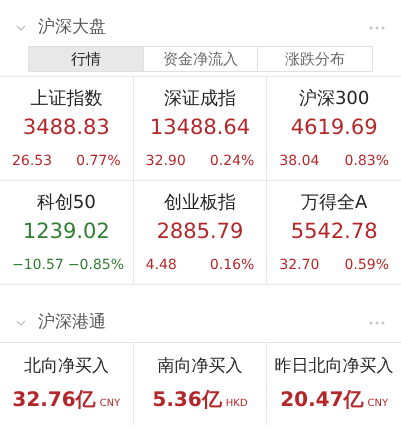  I want to click on currency-unit: HKD, so click(237, 403).